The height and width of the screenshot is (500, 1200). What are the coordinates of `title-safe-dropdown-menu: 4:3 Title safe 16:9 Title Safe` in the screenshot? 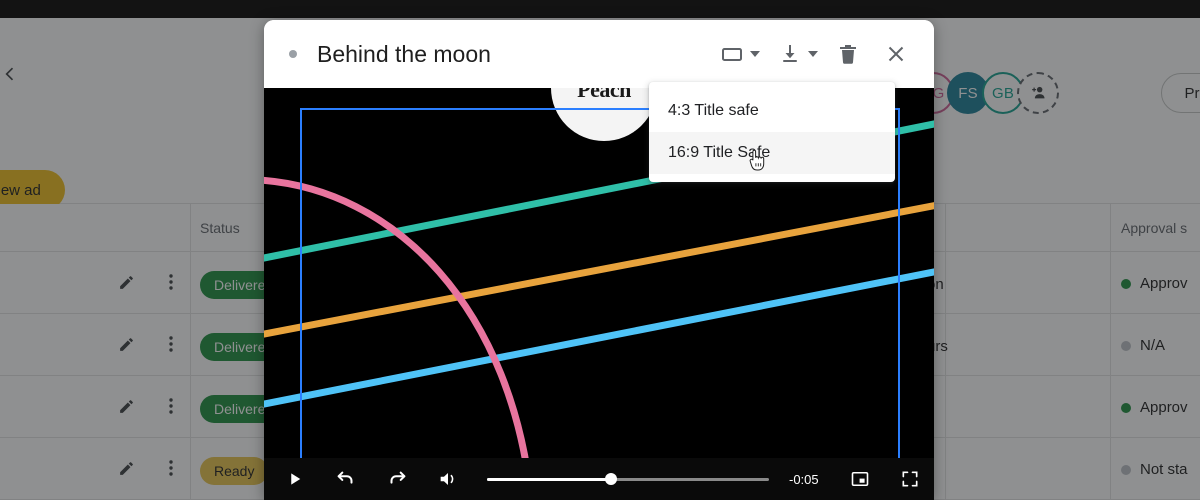 It's located at (772, 132).